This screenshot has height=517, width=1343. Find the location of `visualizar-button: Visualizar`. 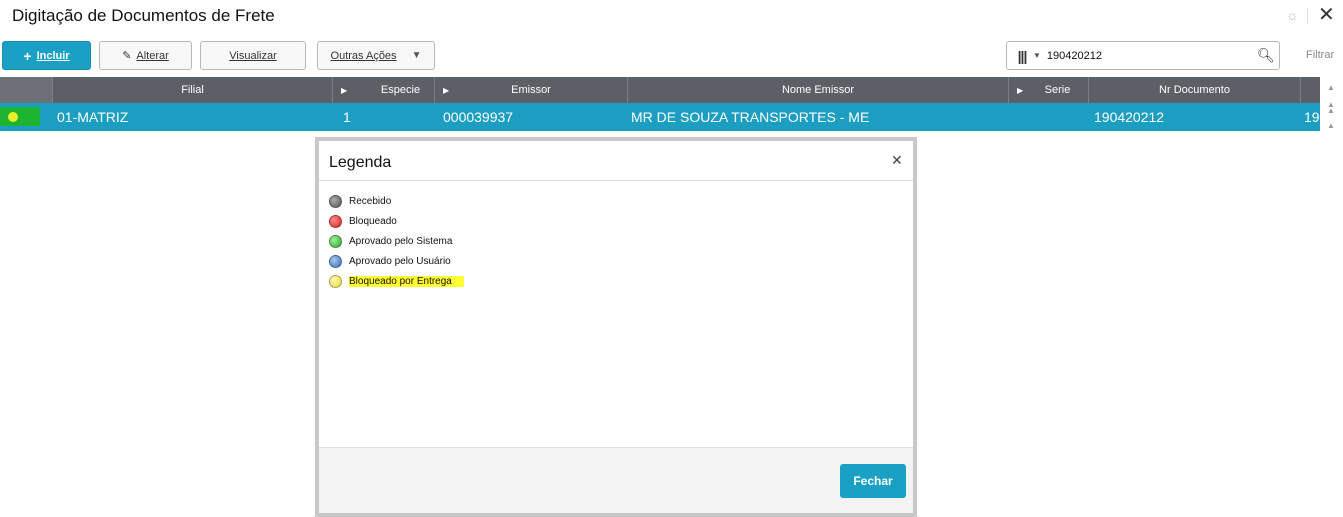

visualizar-button: Visualizar is located at coordinates (253, 55).